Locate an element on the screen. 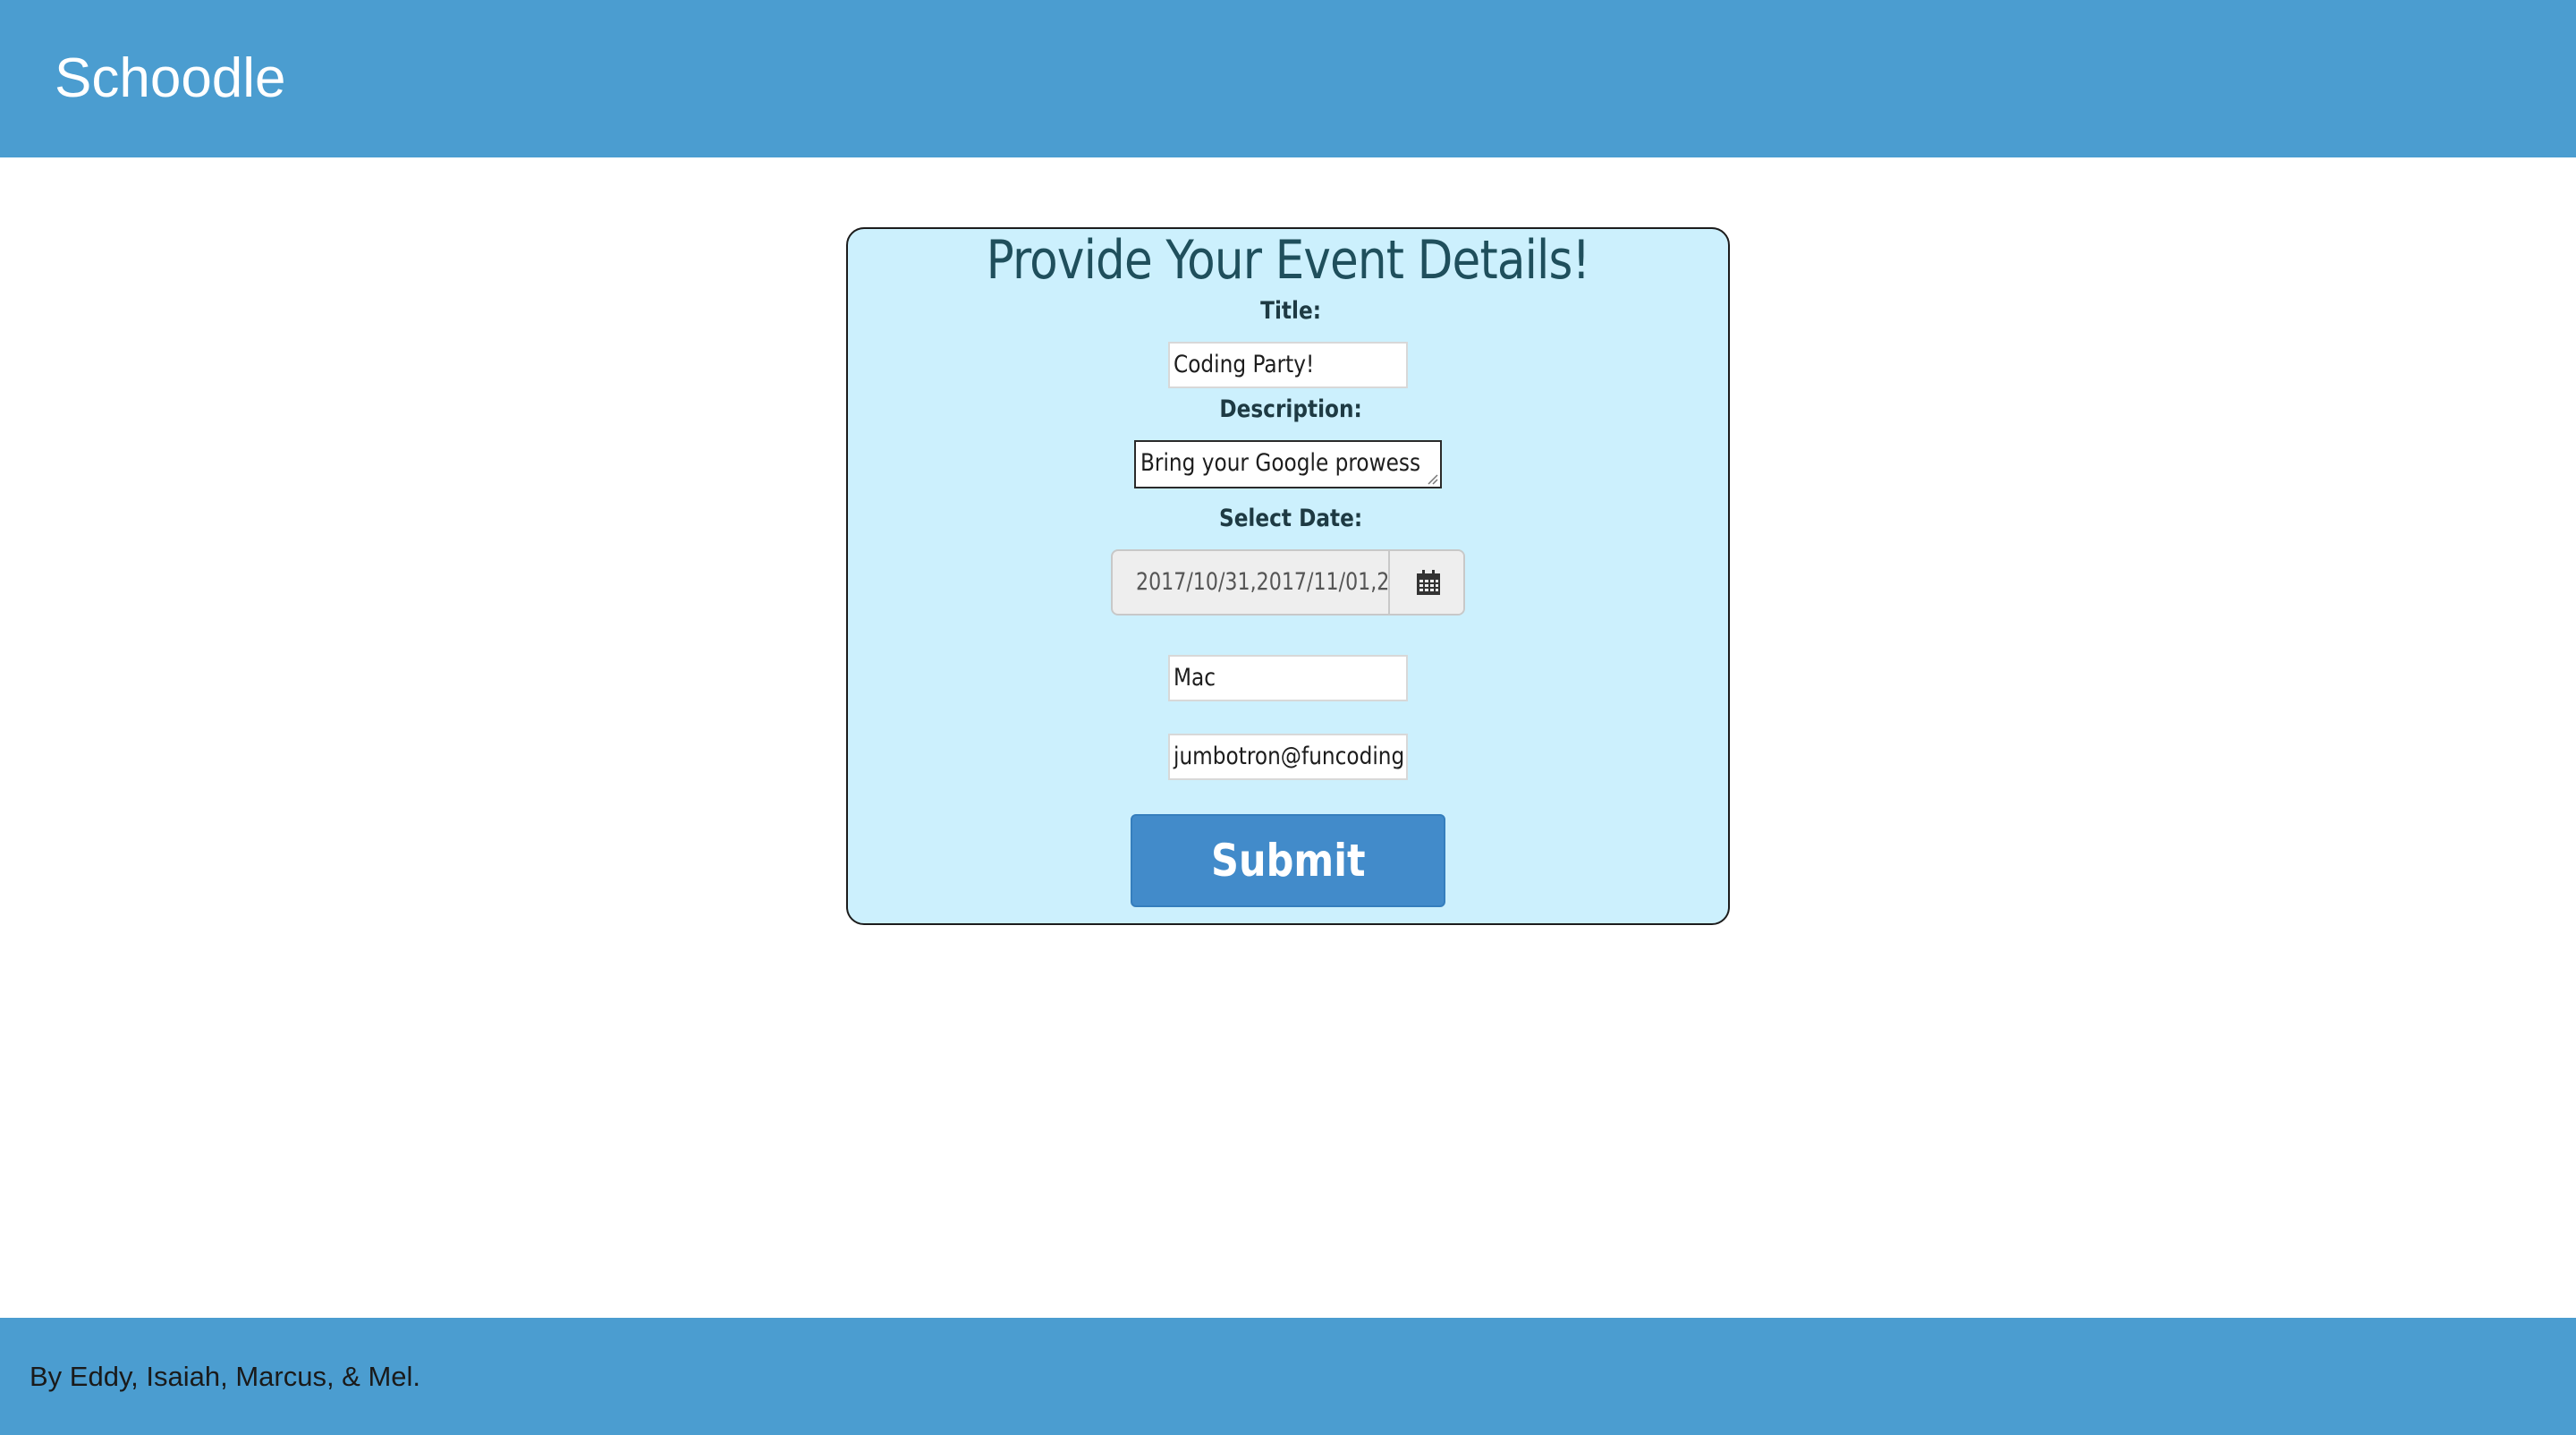 The width and height of the screenshot is (2576, 1435). submit-button: Submit is located at coordinates (1288, 860).